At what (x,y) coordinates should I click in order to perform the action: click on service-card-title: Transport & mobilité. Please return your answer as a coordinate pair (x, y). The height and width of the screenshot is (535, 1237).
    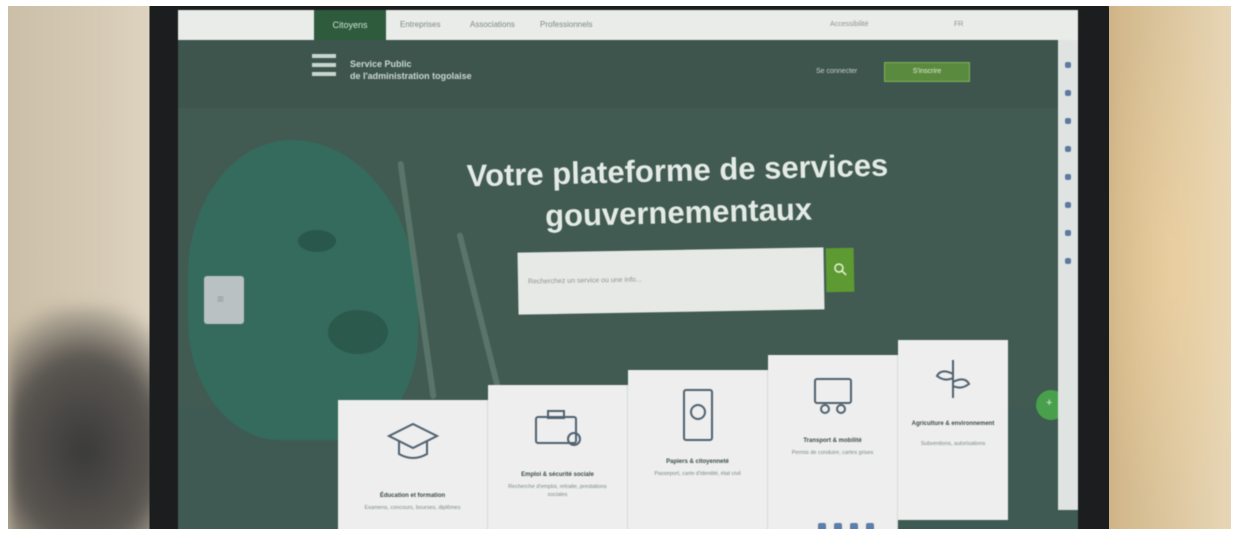
    Looking at the image, I should click on (832, 441).